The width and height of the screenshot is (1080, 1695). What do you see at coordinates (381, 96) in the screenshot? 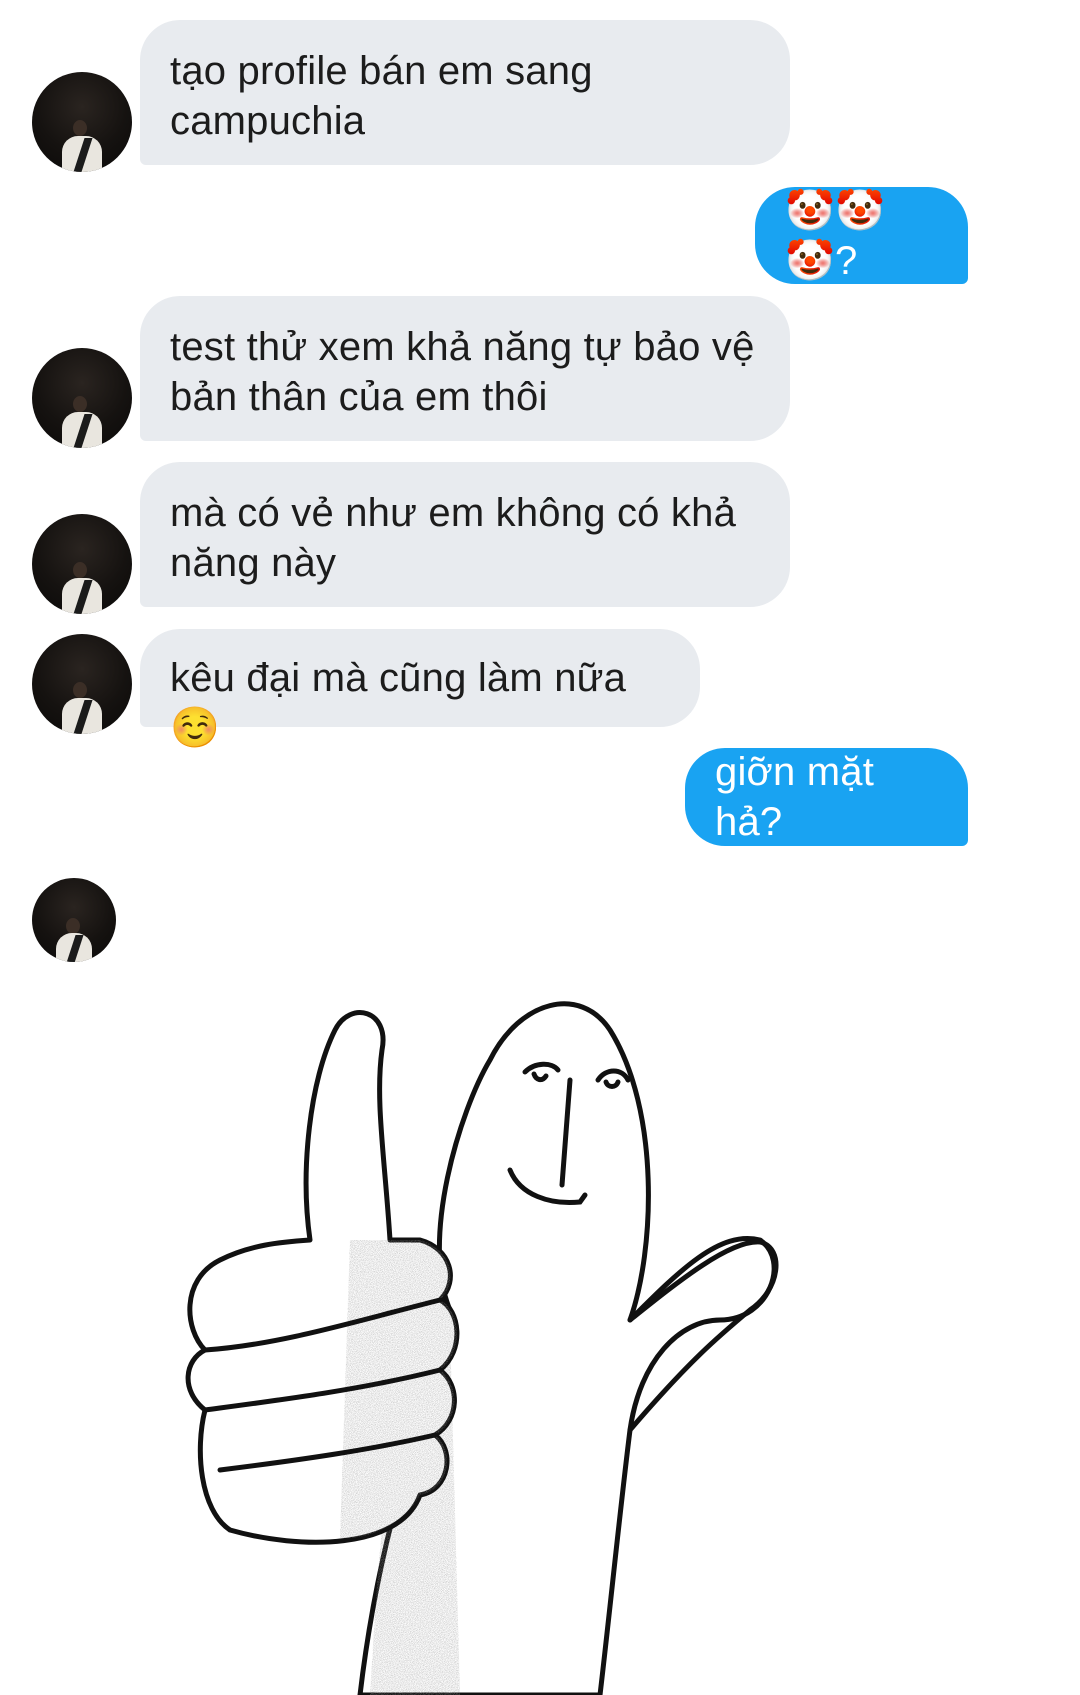
I see `message-text: tạo profile bán em sang campuchia` at bounding box center [381, 96].